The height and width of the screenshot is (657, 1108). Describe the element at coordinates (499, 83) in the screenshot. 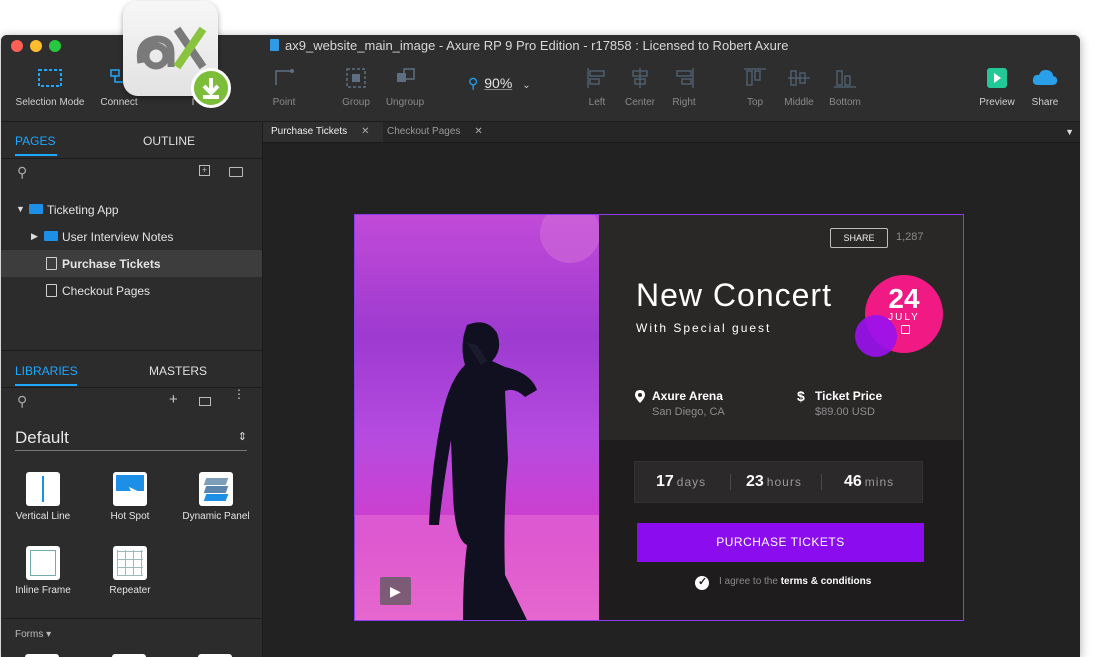

I see `zoom-select: ⚲ 90% ⌄` at that location.